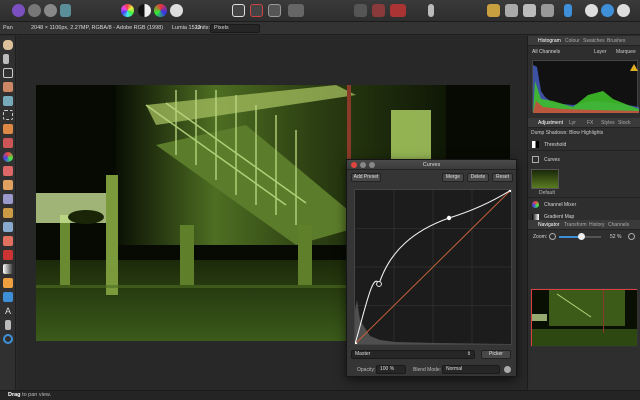  I want to click on snap-icon, so click(511, 10).